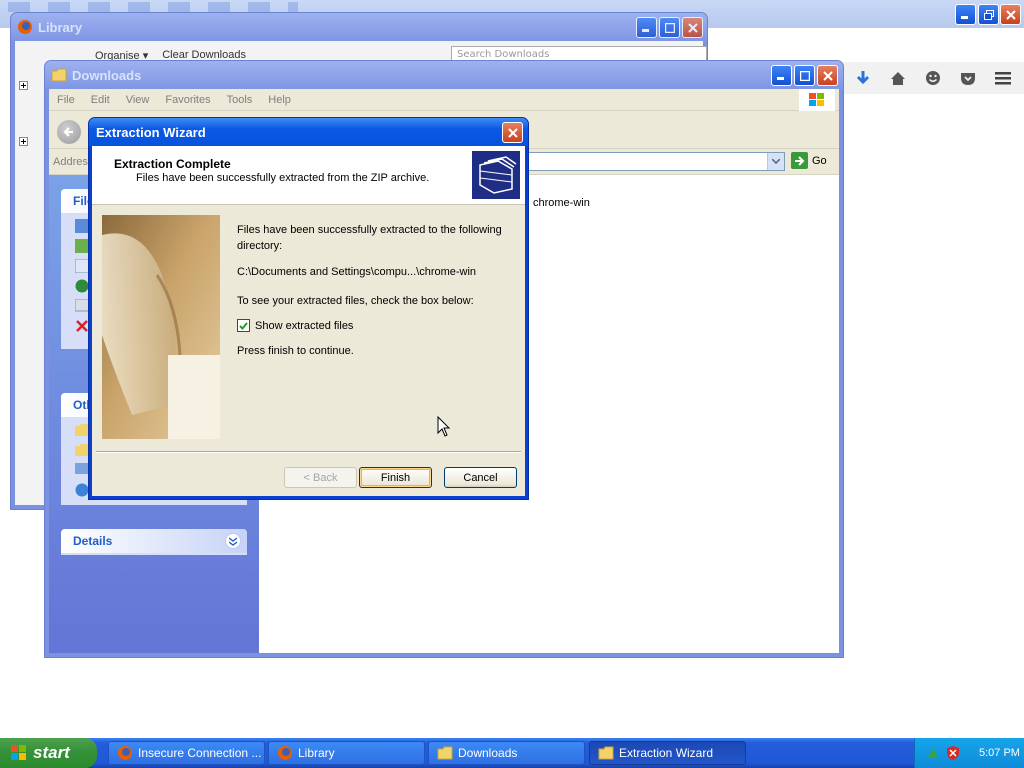 Image resolution: width=1024 pixels, height=768 pixels. I want to click on details-header: Details, so click(154, 541).